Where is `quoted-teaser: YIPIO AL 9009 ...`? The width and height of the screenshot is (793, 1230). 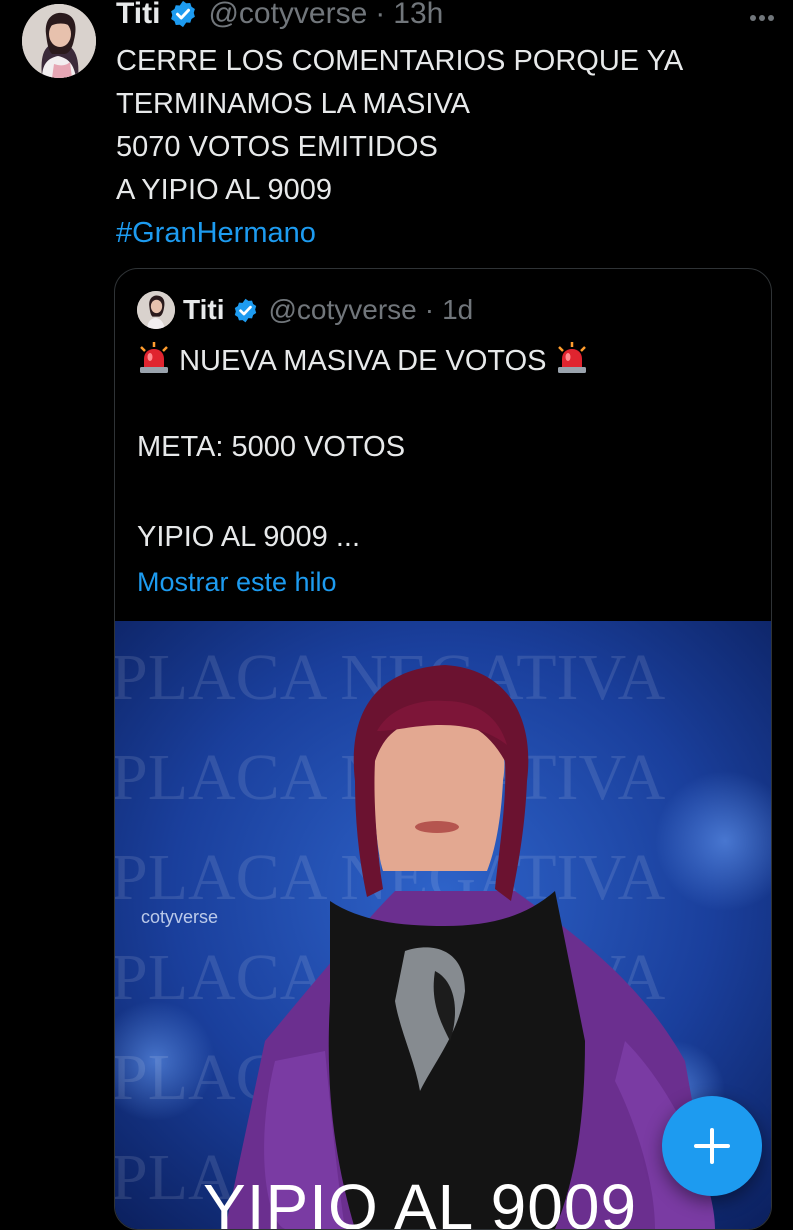 quoted-teaser: YIPIO AL 9009 ... is located at coordinates (249, 537).